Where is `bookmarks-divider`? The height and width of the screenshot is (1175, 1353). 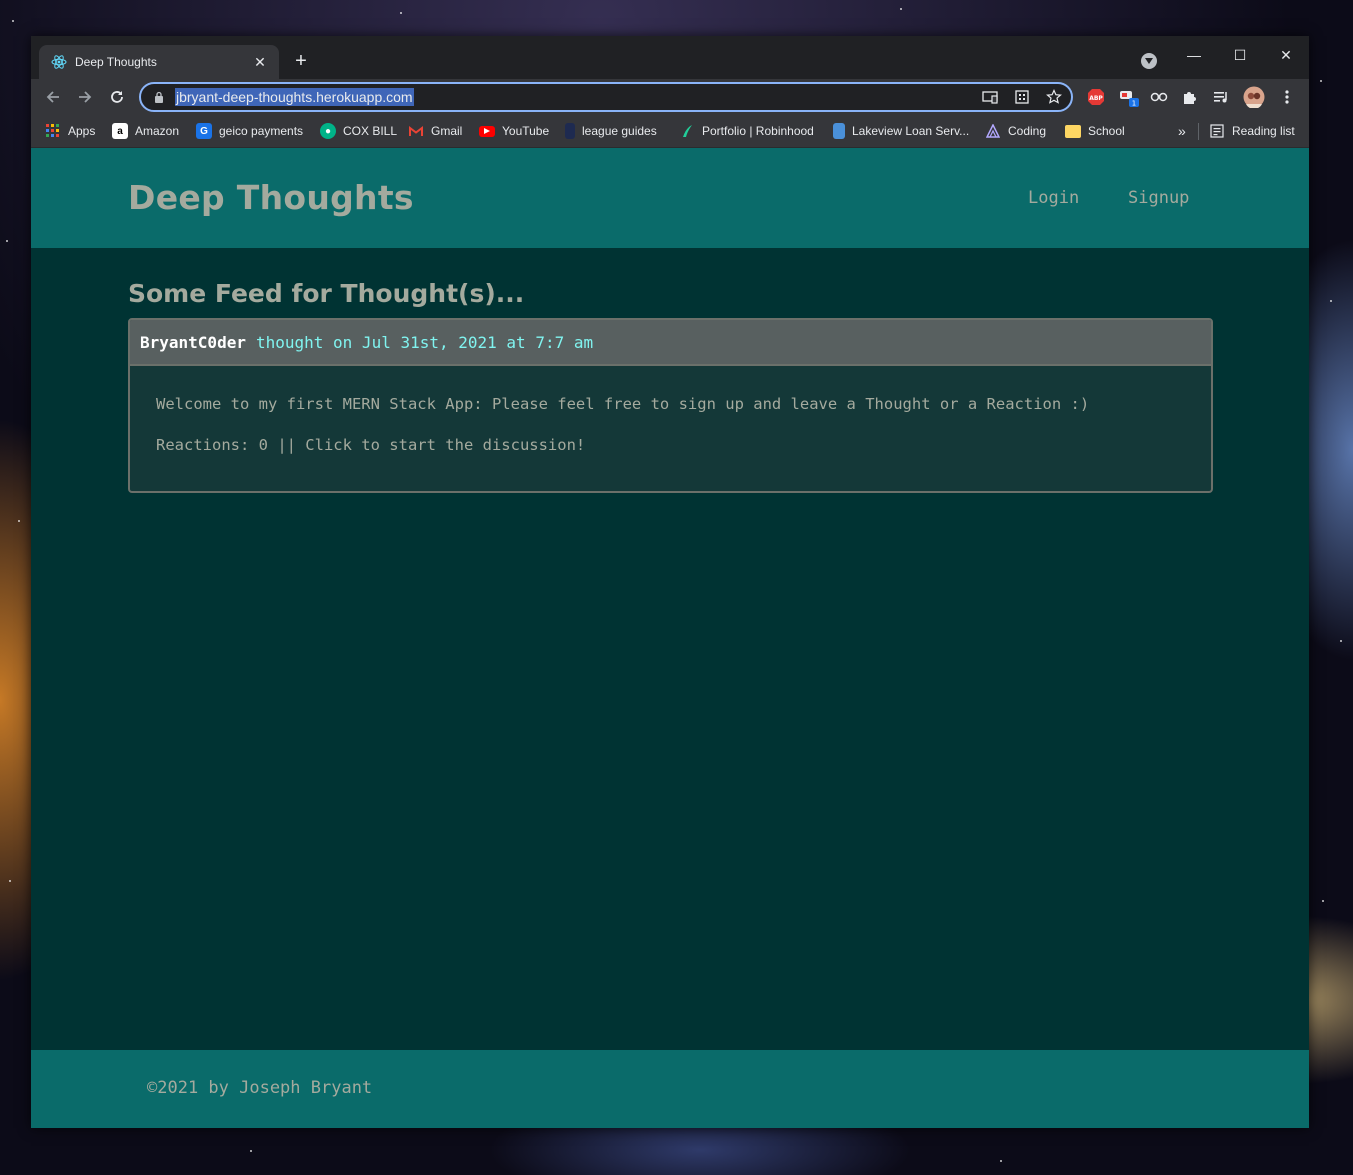 bookmarks-divider is located at coordinates (1198, 131).